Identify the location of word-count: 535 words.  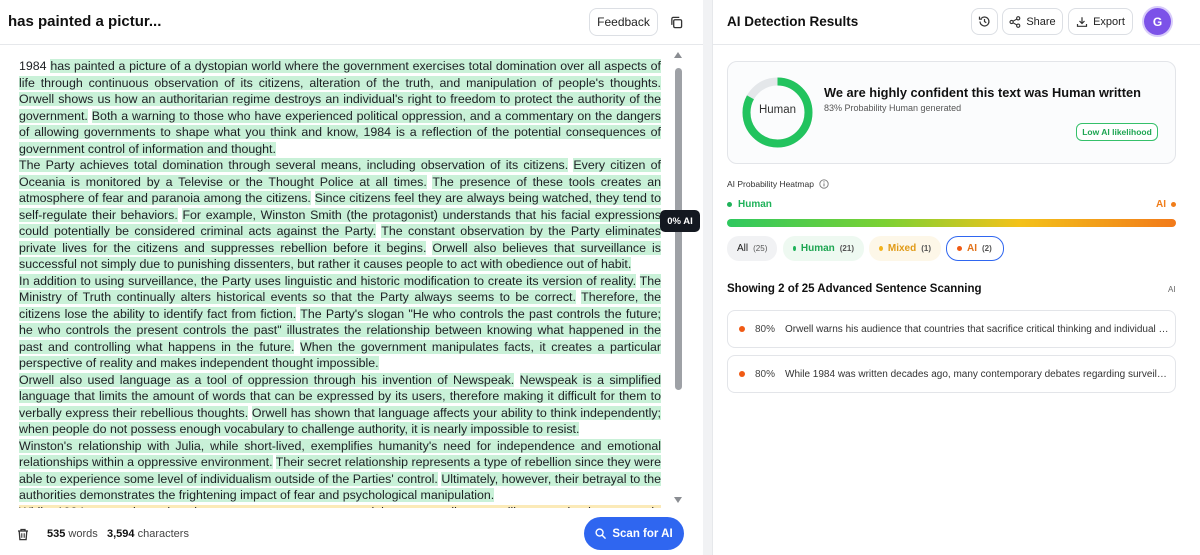
(72, 534).